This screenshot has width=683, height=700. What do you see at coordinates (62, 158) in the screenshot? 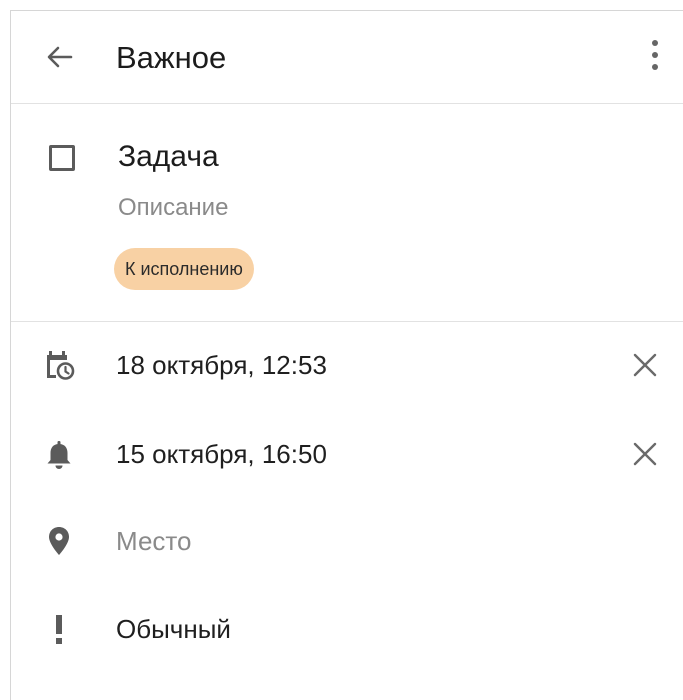
I see `task-complete-checkbox` at bounding box center [62, 158].